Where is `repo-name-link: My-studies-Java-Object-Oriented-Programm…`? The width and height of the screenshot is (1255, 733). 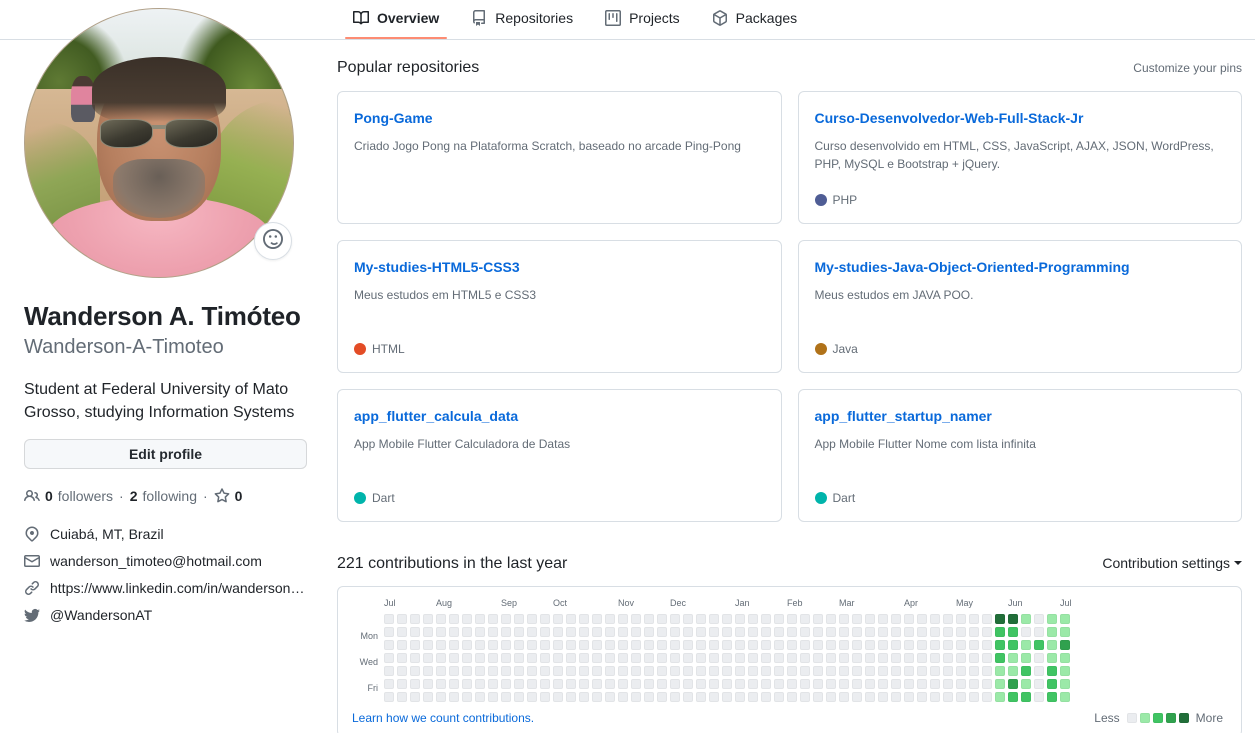
repo-name-link: My-studies-Java-Object-Oriented-Programm… is located at coordinates (1020, 267).